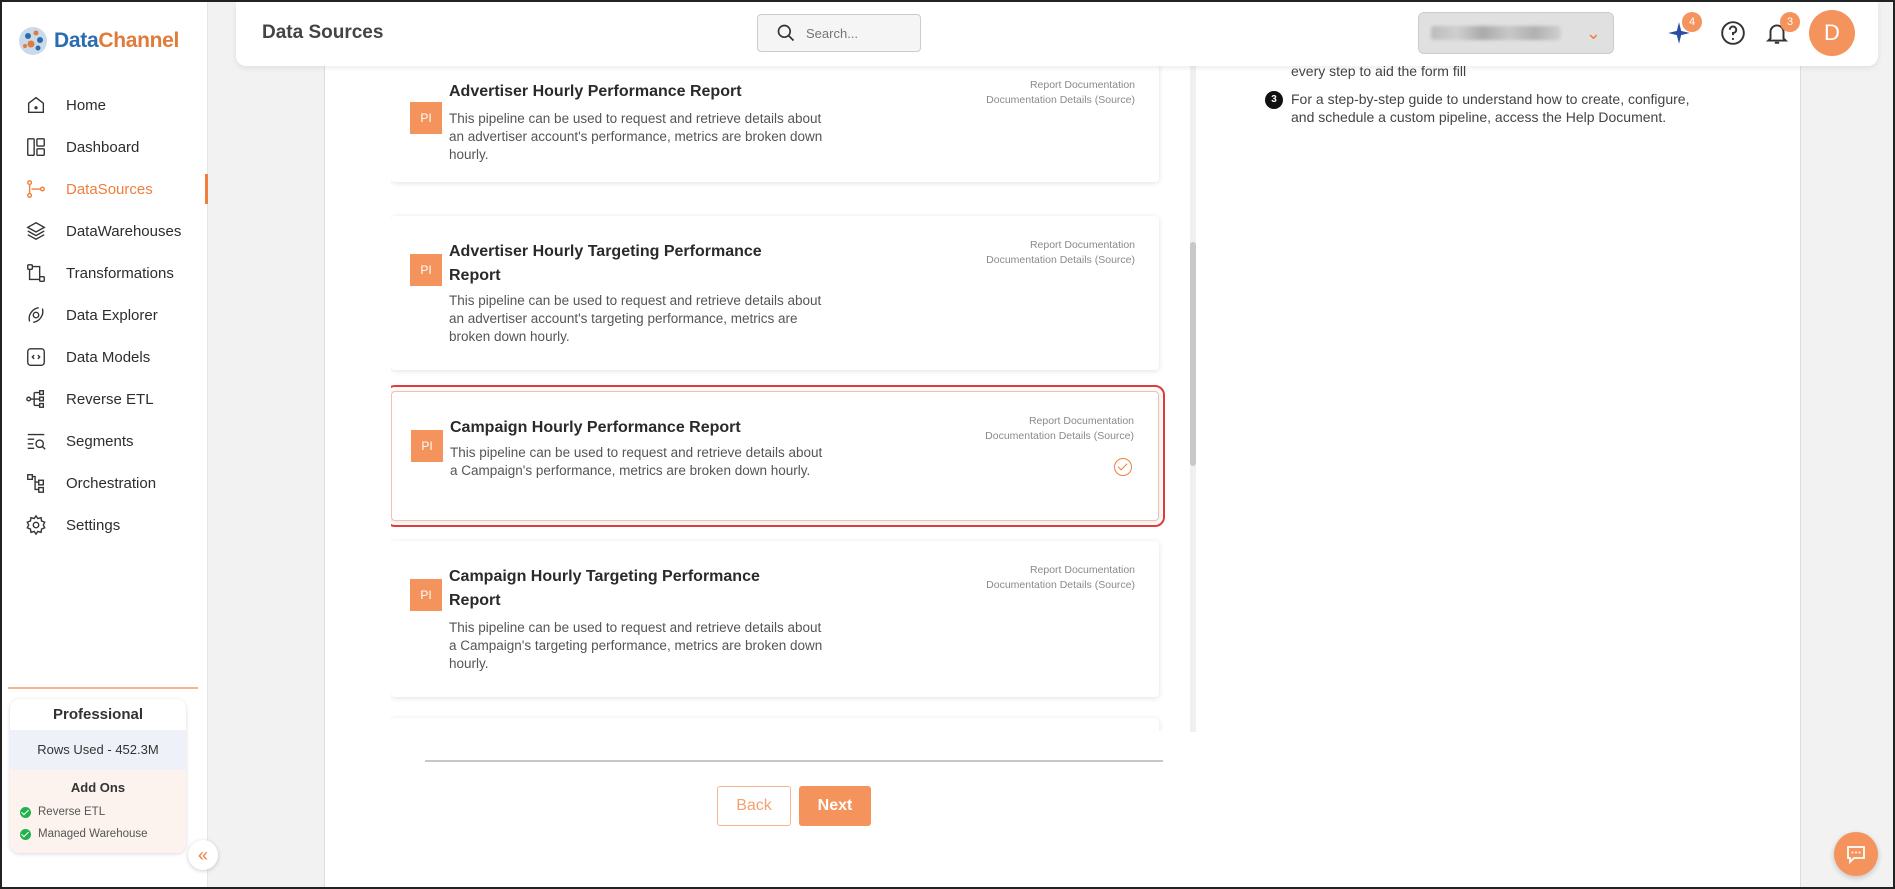 The image size is (1895, 889). What do you see at coordinates (323, 32) in the screenshot?
I see `page-title: Data Sources` at bounding box center [323, 32].